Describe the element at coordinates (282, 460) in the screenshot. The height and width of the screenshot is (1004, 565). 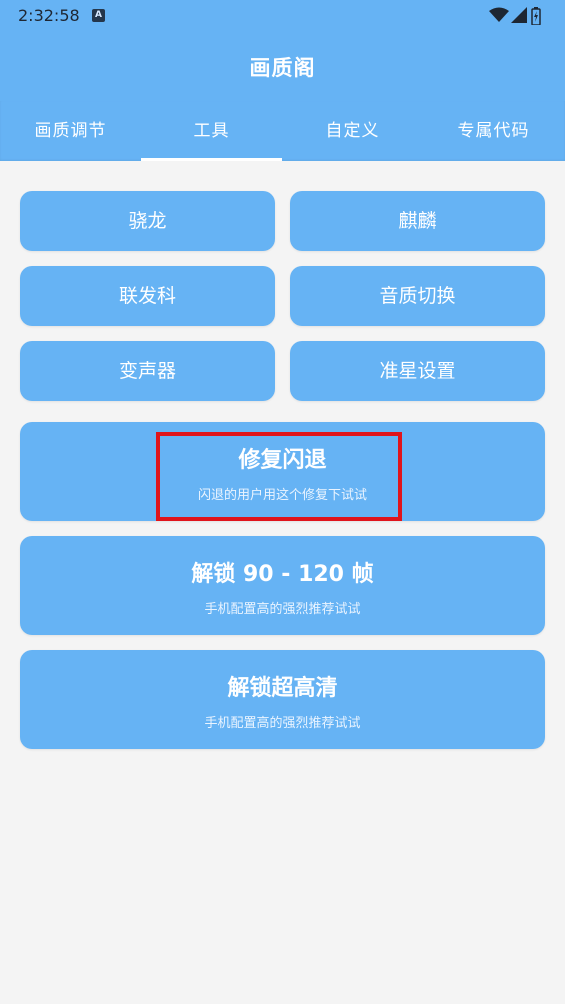
I see `fix-crash-title: 修复闪退` at that location.